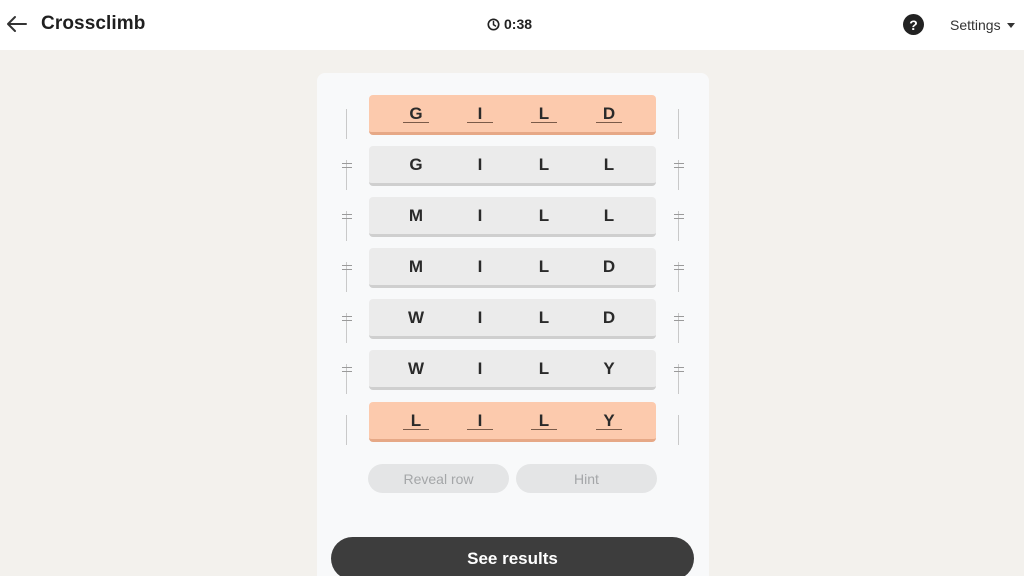  Describe the element at coordinates (512, 268) in the screenshot. I see `word-row: MILD` at that location.